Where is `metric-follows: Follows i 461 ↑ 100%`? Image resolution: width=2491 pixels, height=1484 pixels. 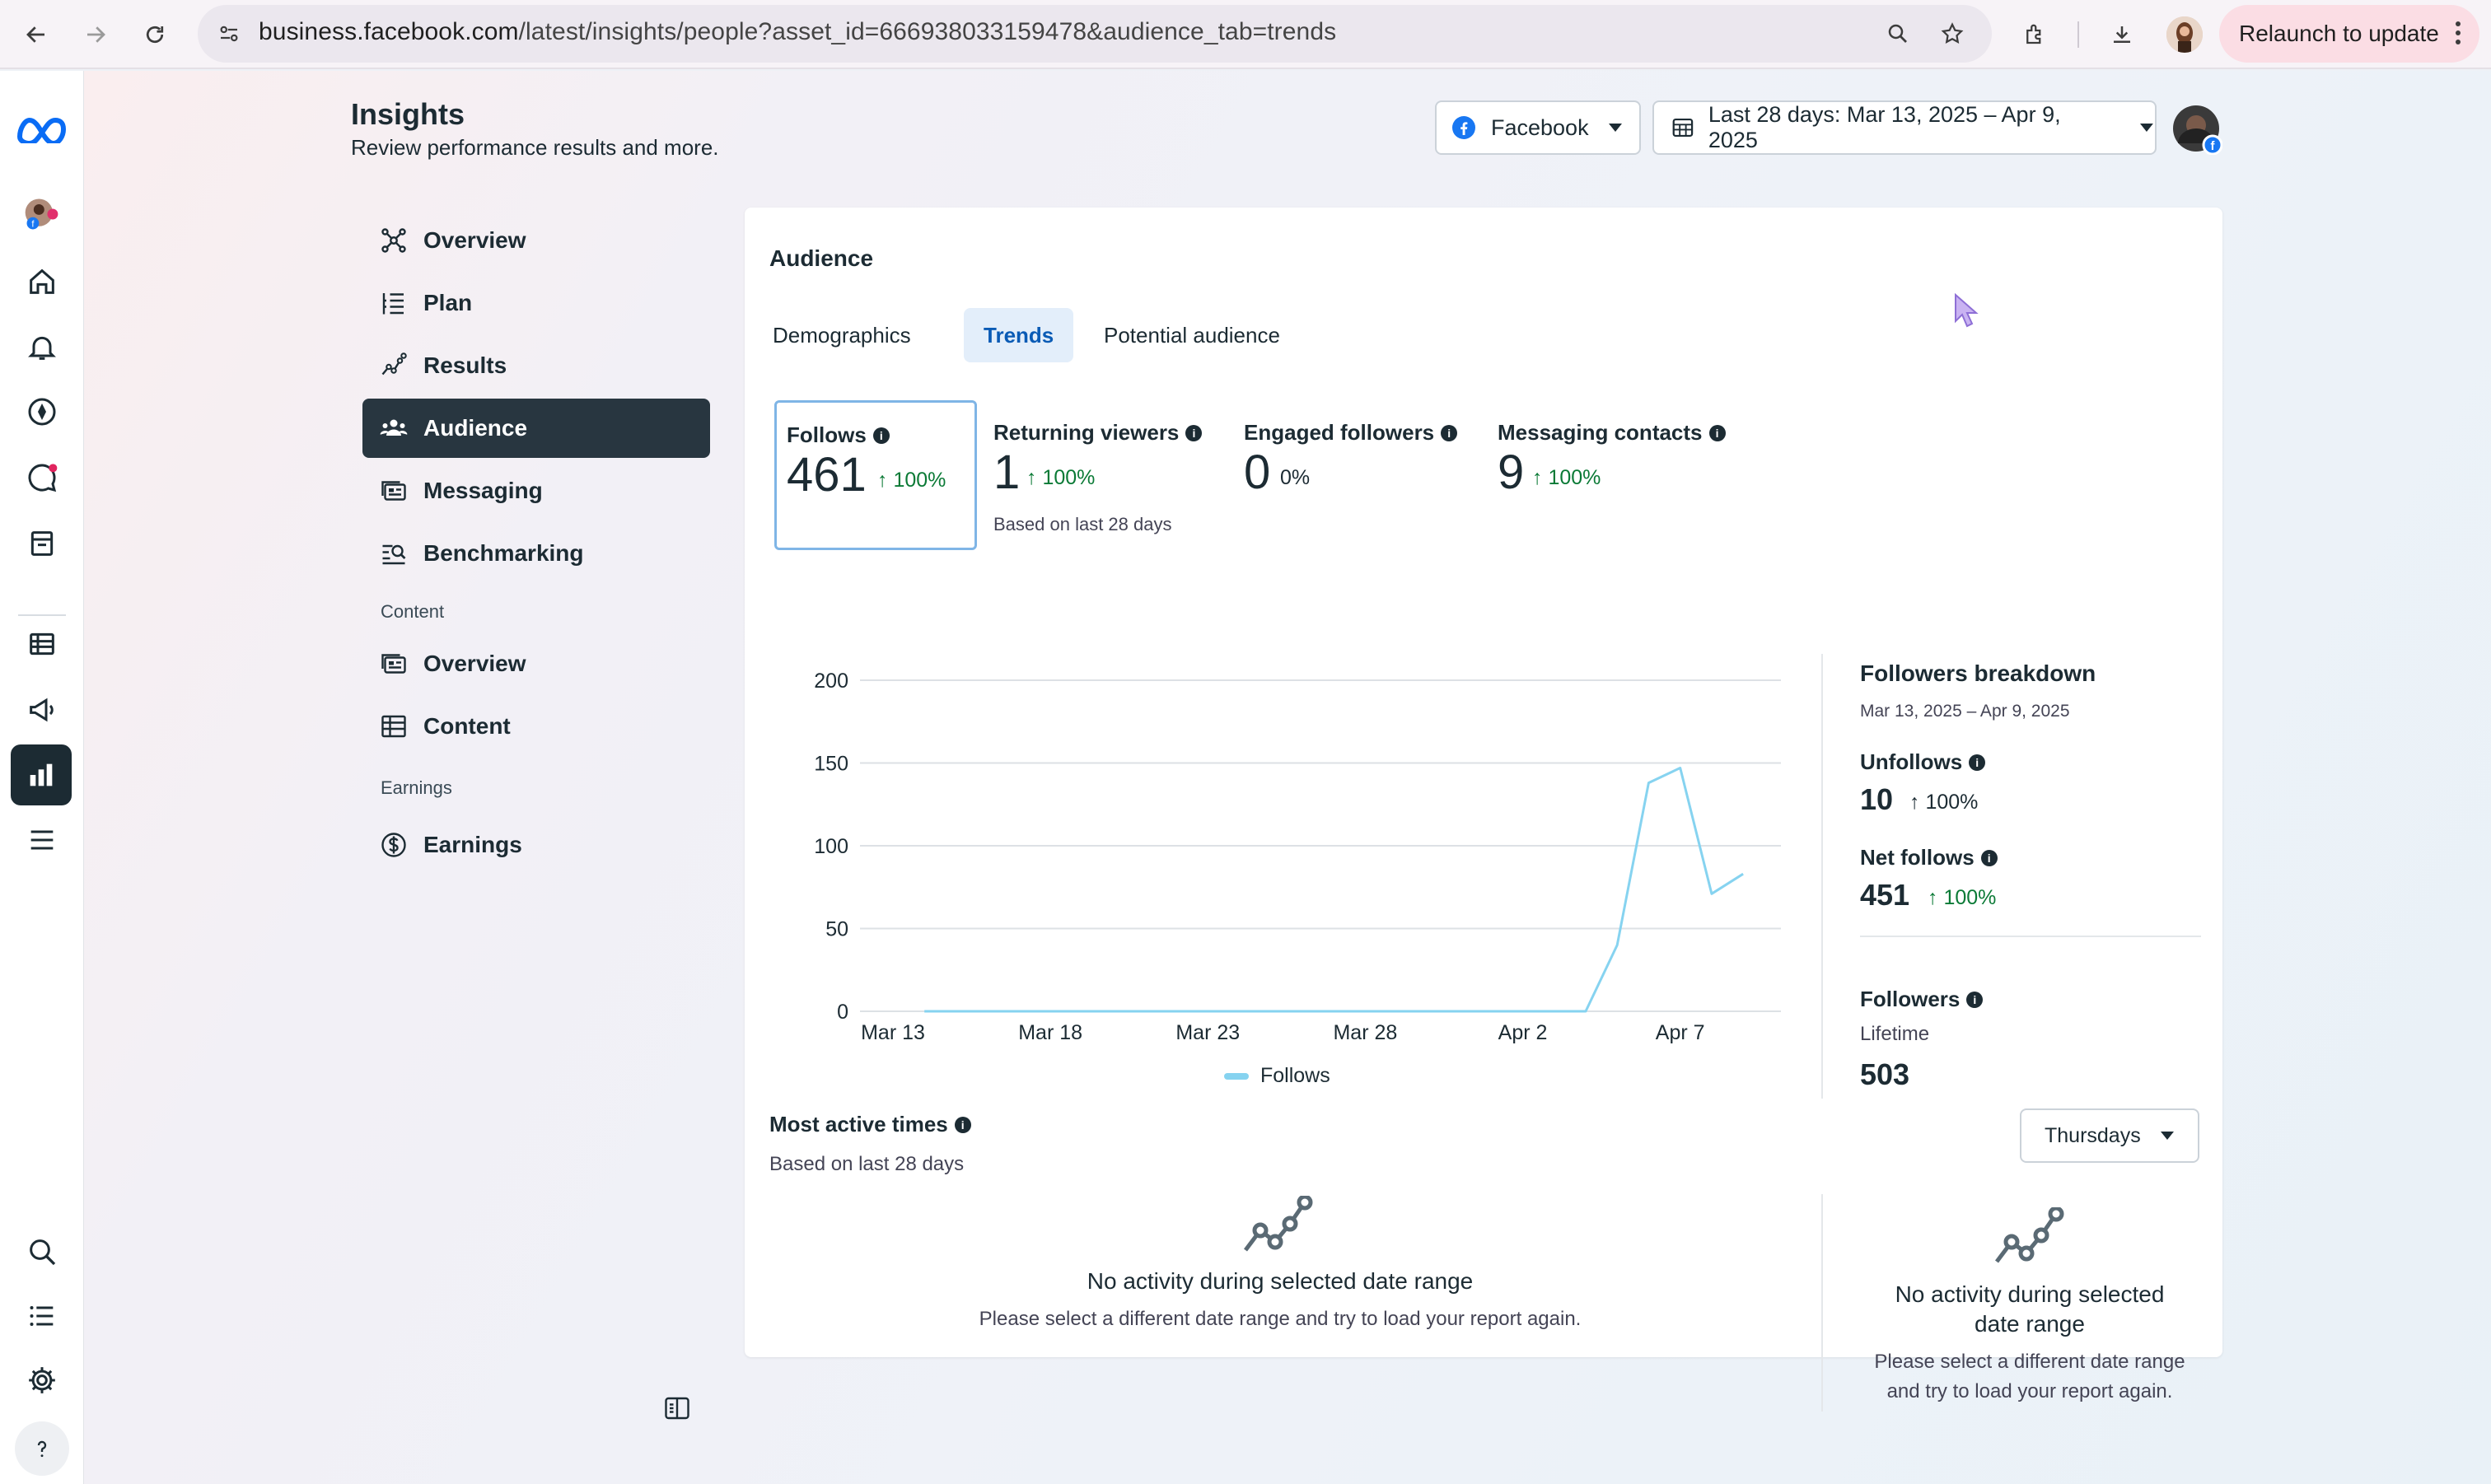
metric-follows: Follows i 461 ↑ 100% is located at coordinates (875, 475).